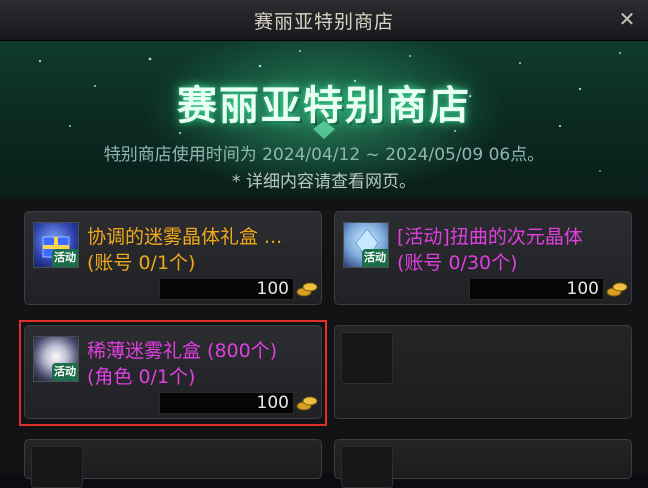  What do you see at coordinates (324, 106) in the screenshot?
I see `banner-title: 赛丽亚特别商店` at bounding box center [324, 106].